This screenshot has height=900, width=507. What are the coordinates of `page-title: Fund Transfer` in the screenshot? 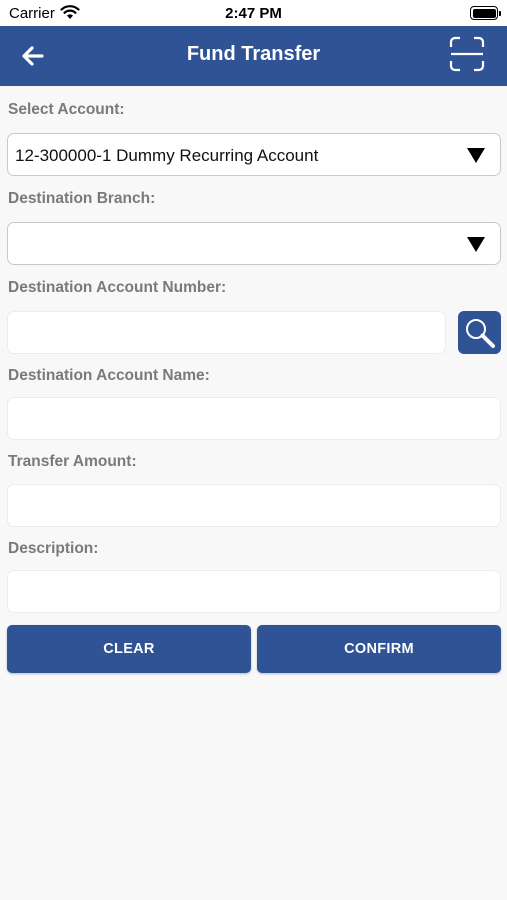 It's located at (253, 54).